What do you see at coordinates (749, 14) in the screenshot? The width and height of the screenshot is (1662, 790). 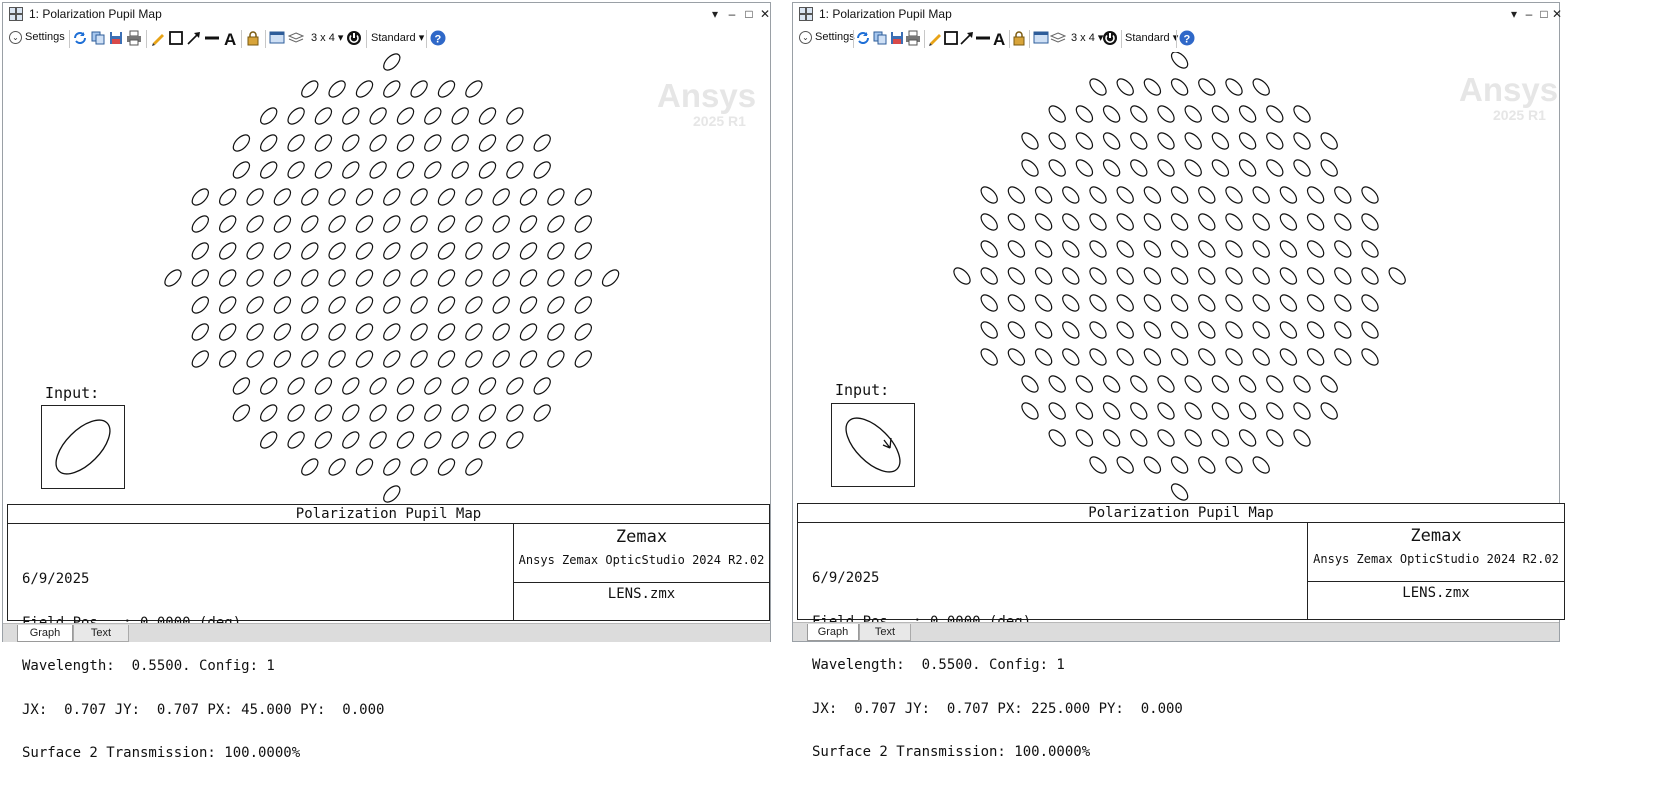 I see `maximize-button: □` at bounding box center [749, 14].